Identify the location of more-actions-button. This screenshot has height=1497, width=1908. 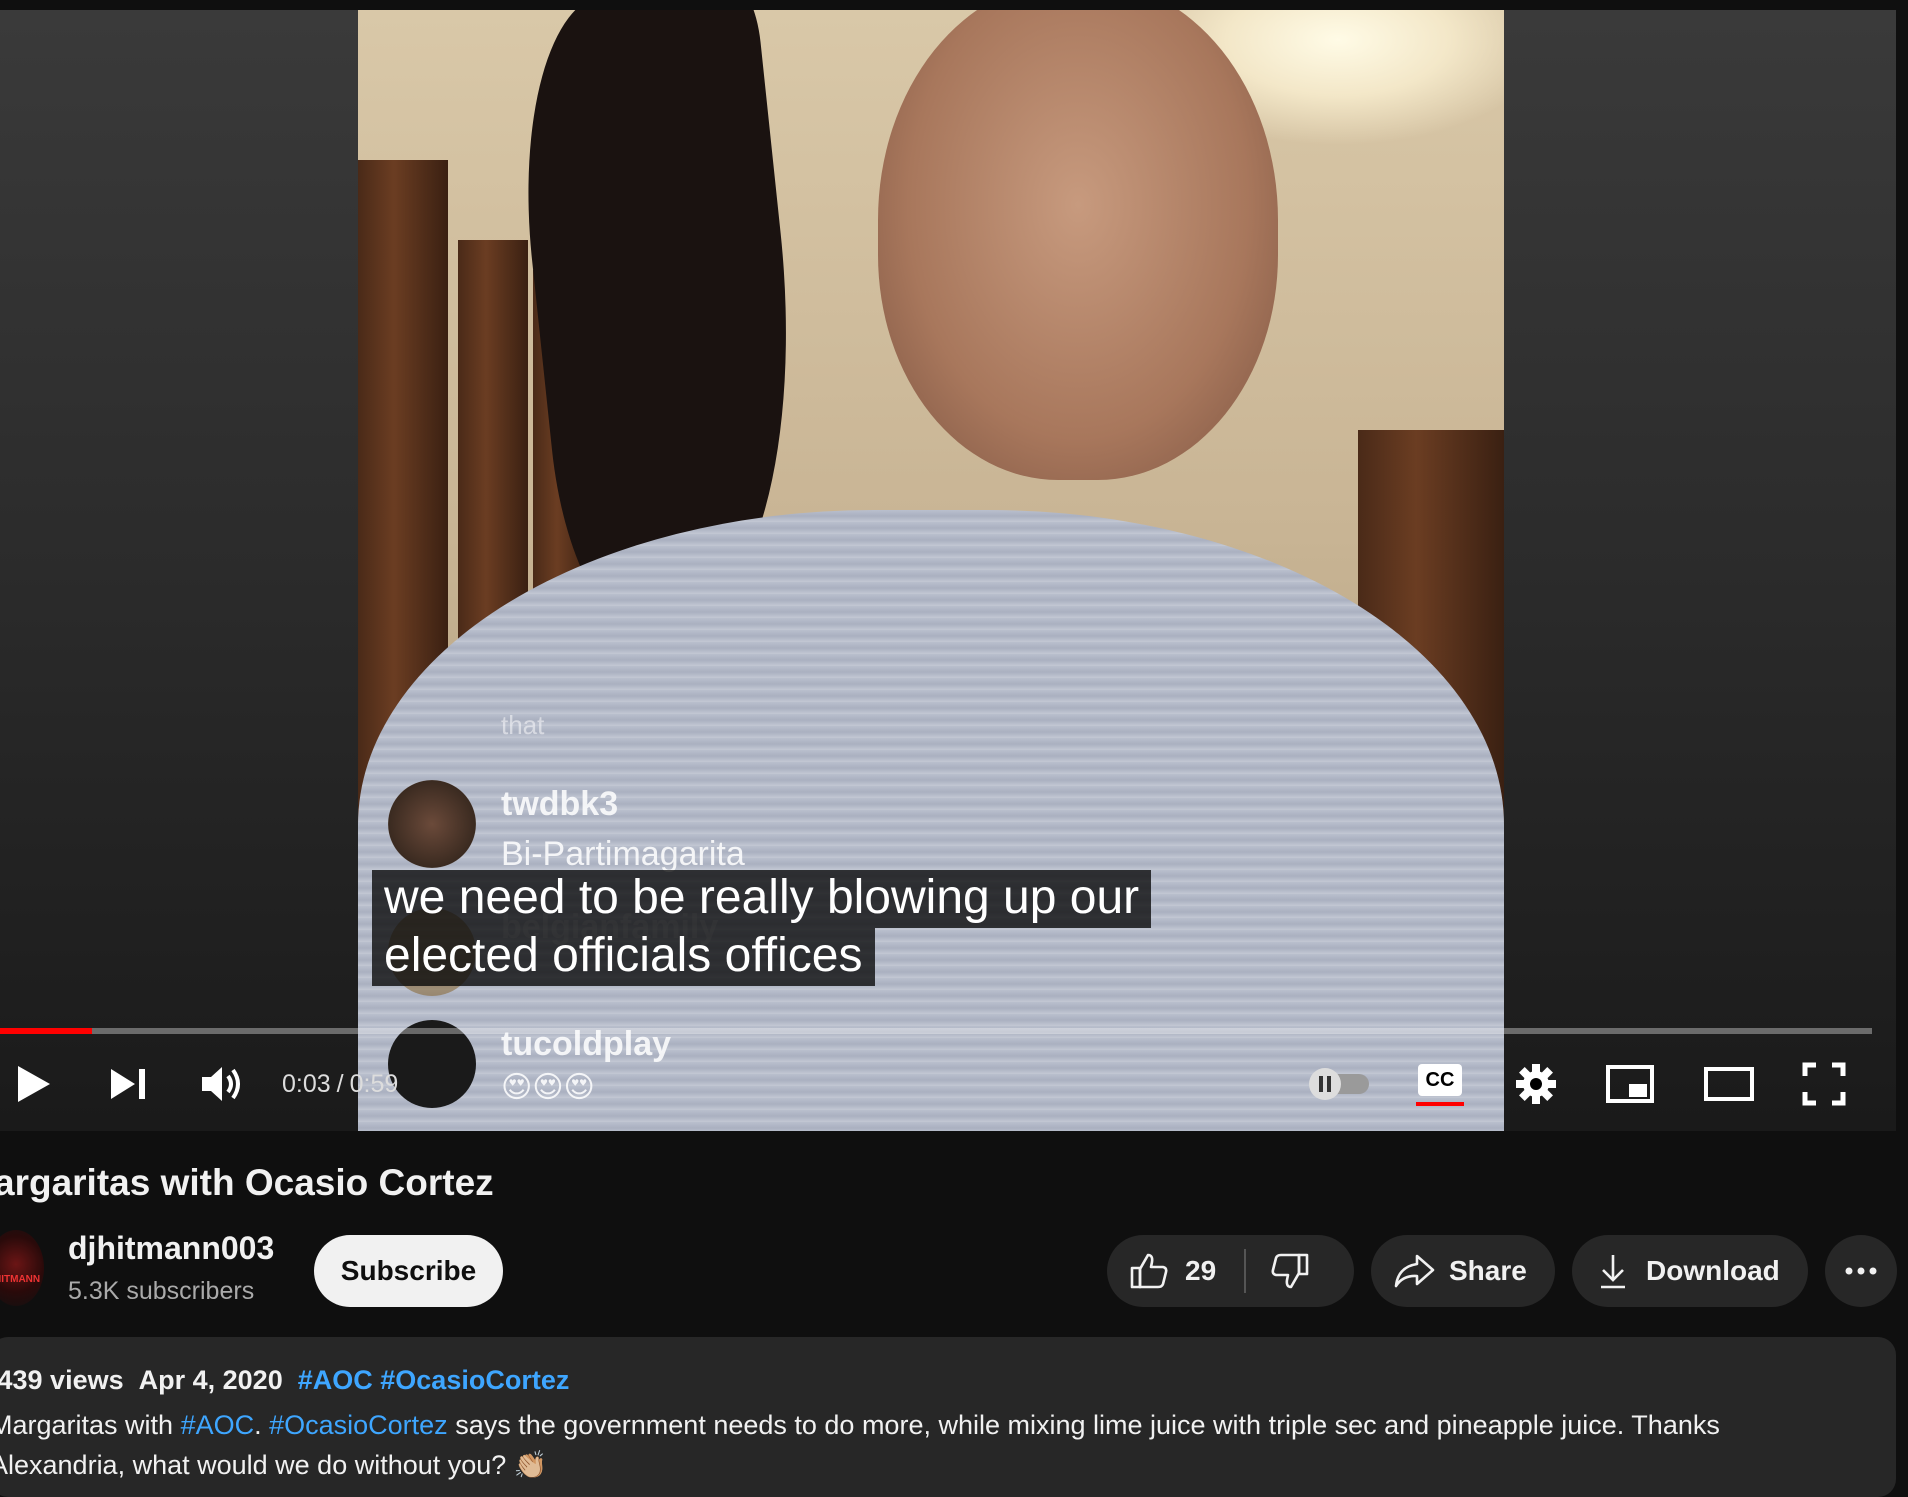
(1861, 1271).